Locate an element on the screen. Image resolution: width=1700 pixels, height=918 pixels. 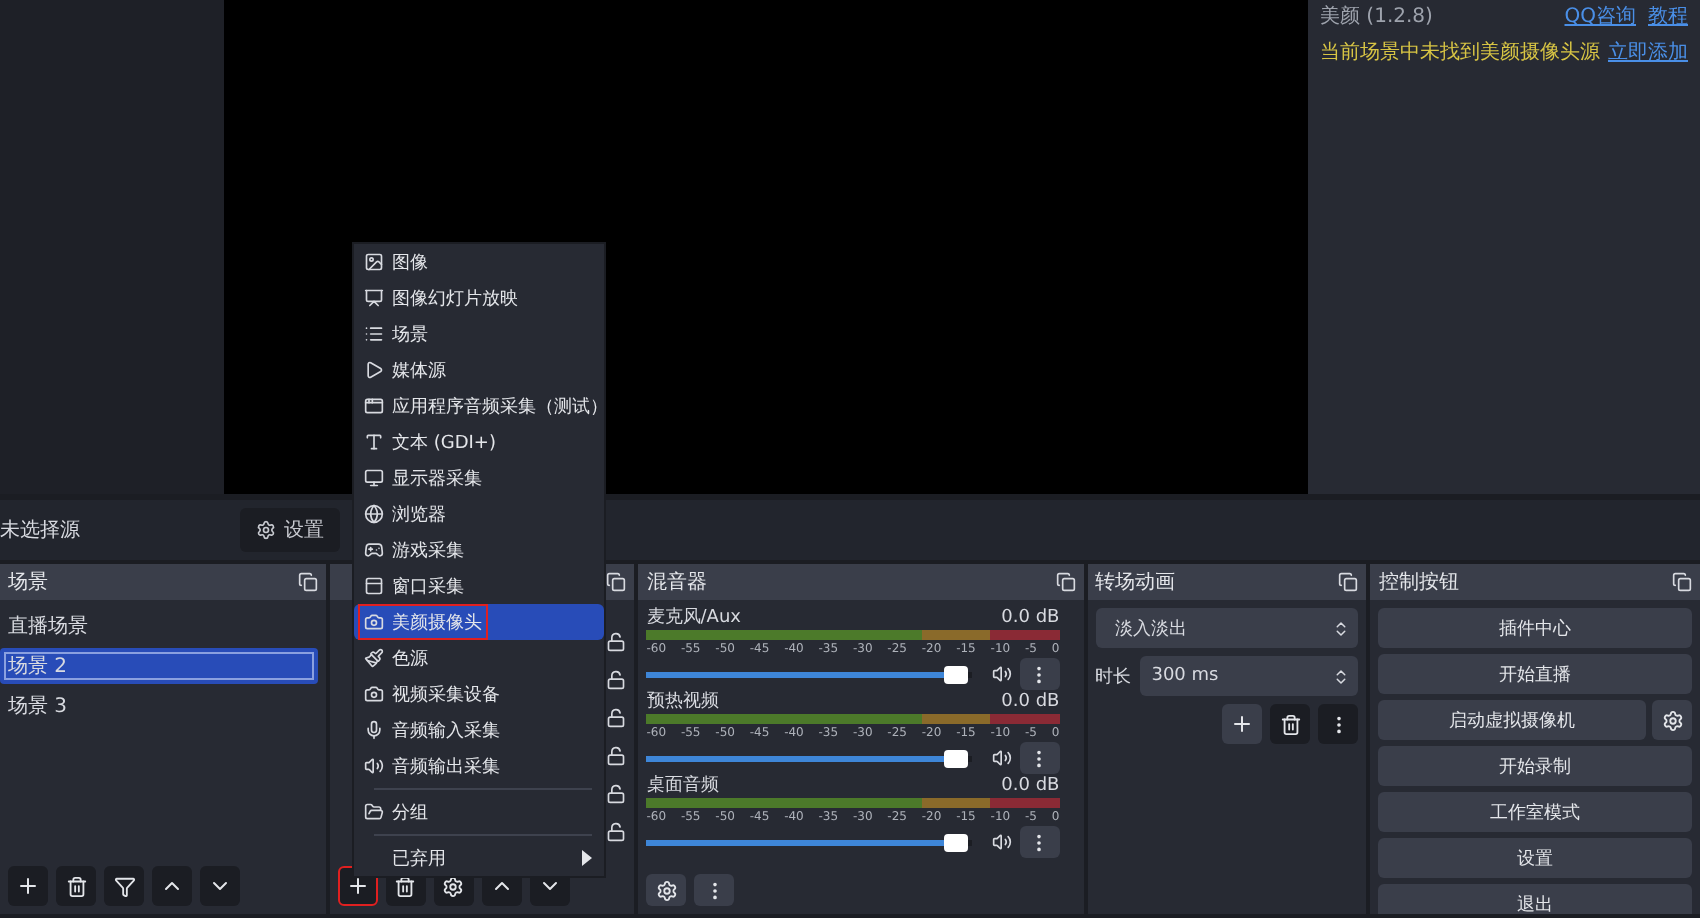
control-button: 工作室模式 is located at coordinates (1535, 812).